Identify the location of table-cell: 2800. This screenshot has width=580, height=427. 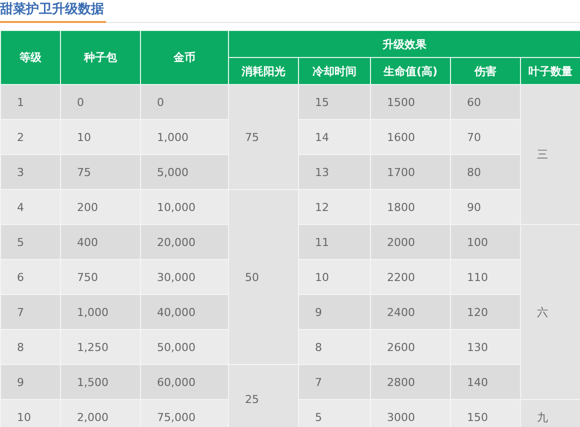
(410, 382).